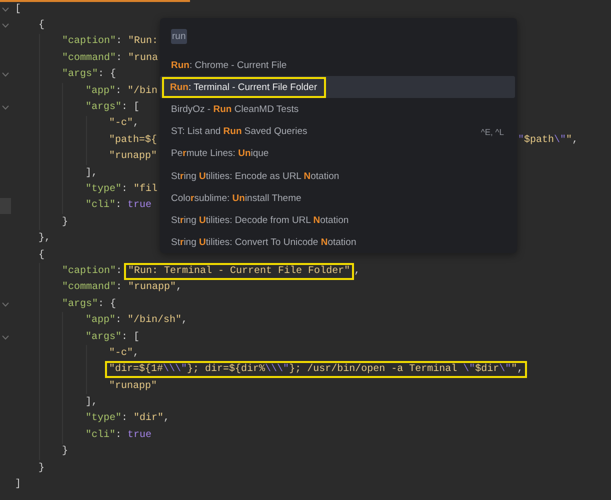  Describe the element at coordinates (338, 36) in the screenshot. I see `search-field: run` at that location.